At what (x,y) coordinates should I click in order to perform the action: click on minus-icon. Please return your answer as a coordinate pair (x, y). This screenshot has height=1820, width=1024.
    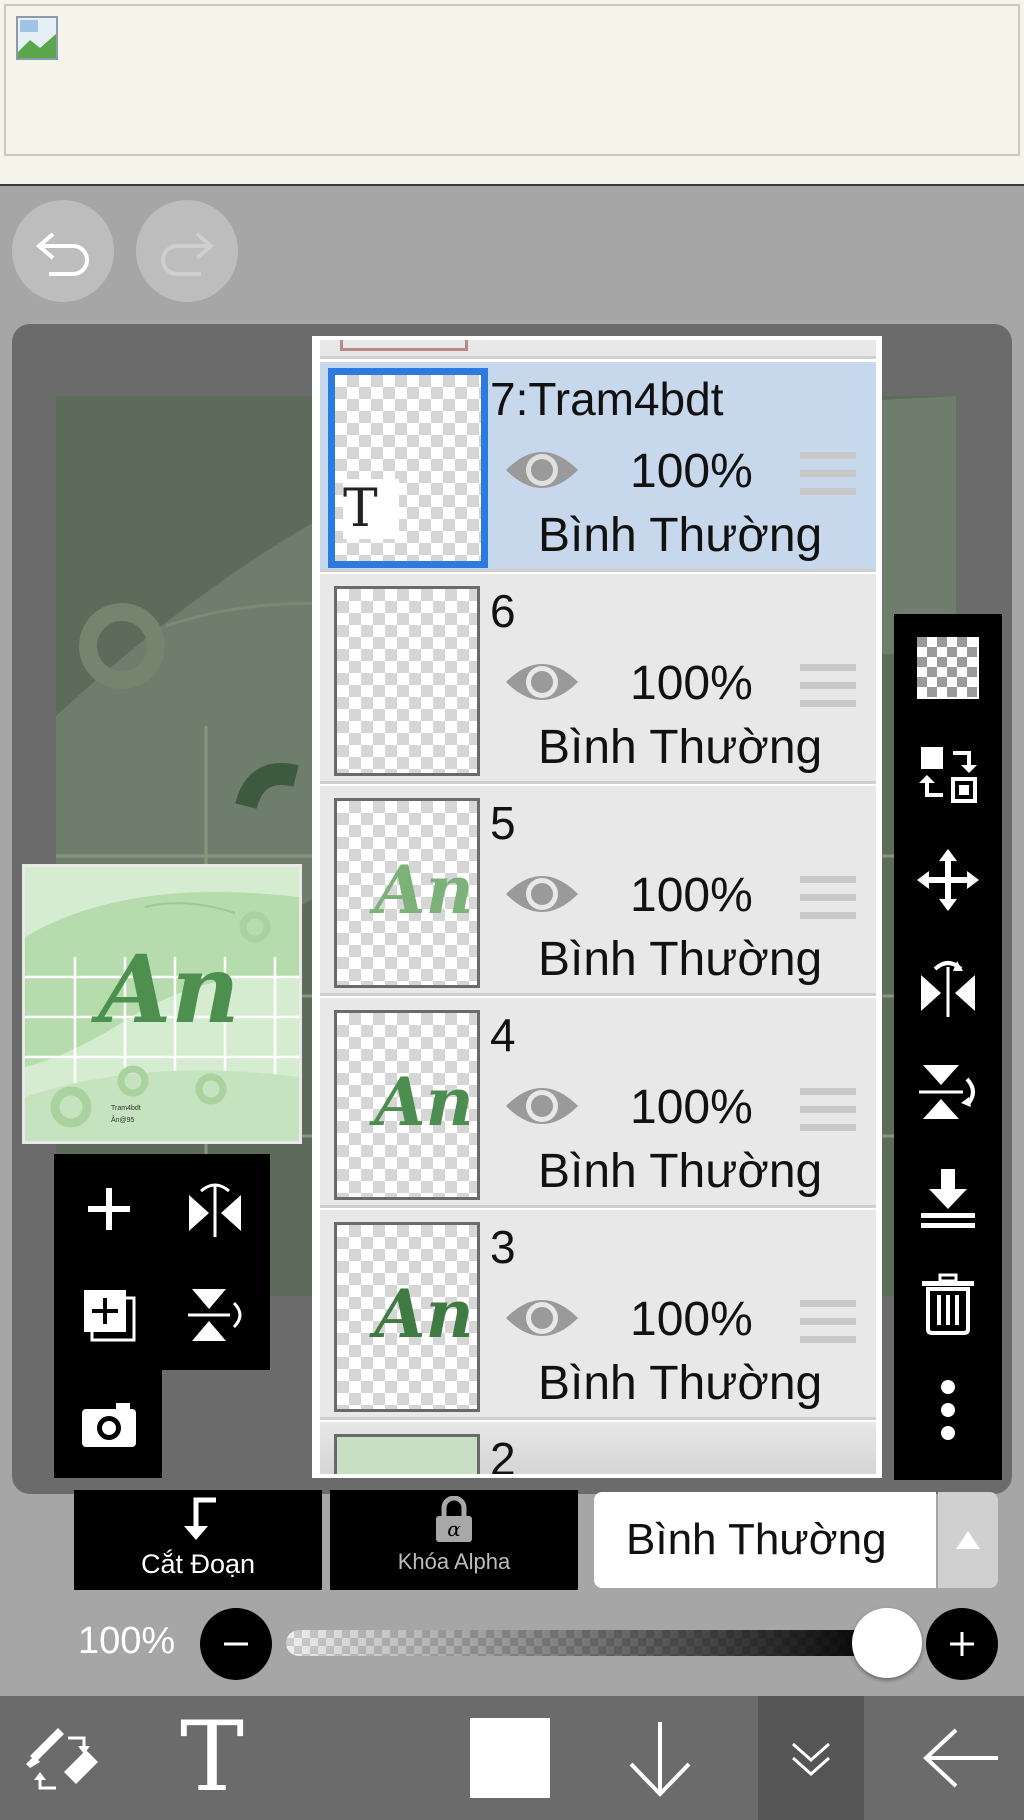
    Looking at the image, I should click on (236, 1644).